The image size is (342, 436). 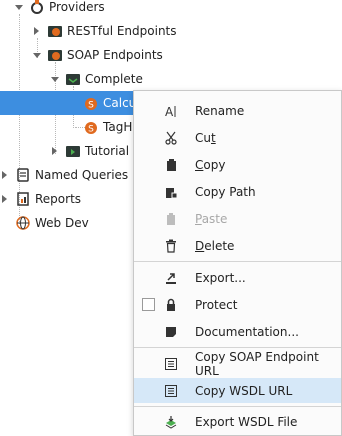 I want to click on globe-icon, so click(x=23, y=223).